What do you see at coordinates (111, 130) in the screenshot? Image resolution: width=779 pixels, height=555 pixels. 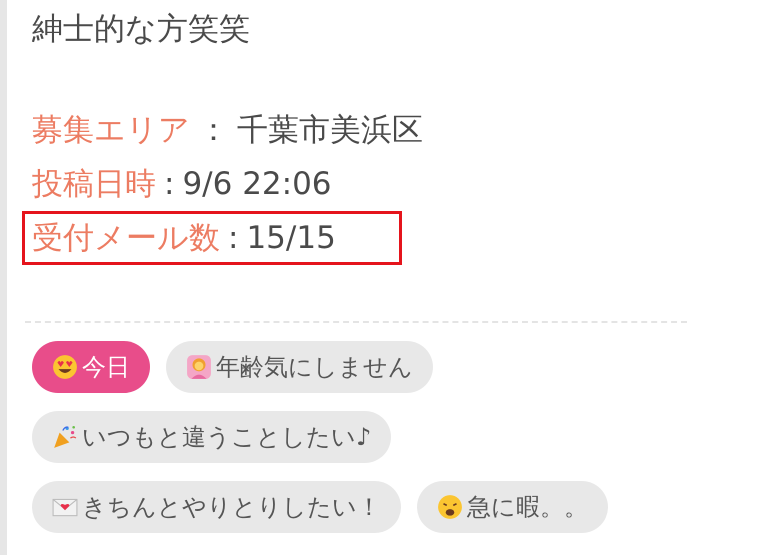 I see `info-label: 募集エリア` at bounding box center [111, 130].